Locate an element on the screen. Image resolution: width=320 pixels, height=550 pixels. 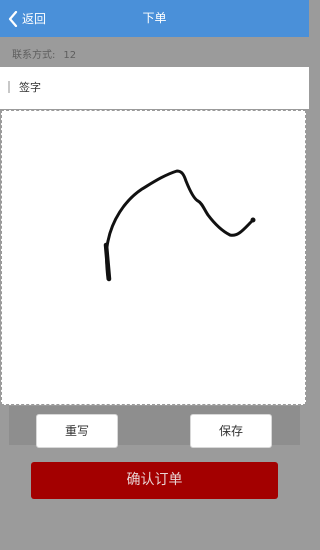
contact-info: 联系方式: 12 is located at coordinates (44, 52).